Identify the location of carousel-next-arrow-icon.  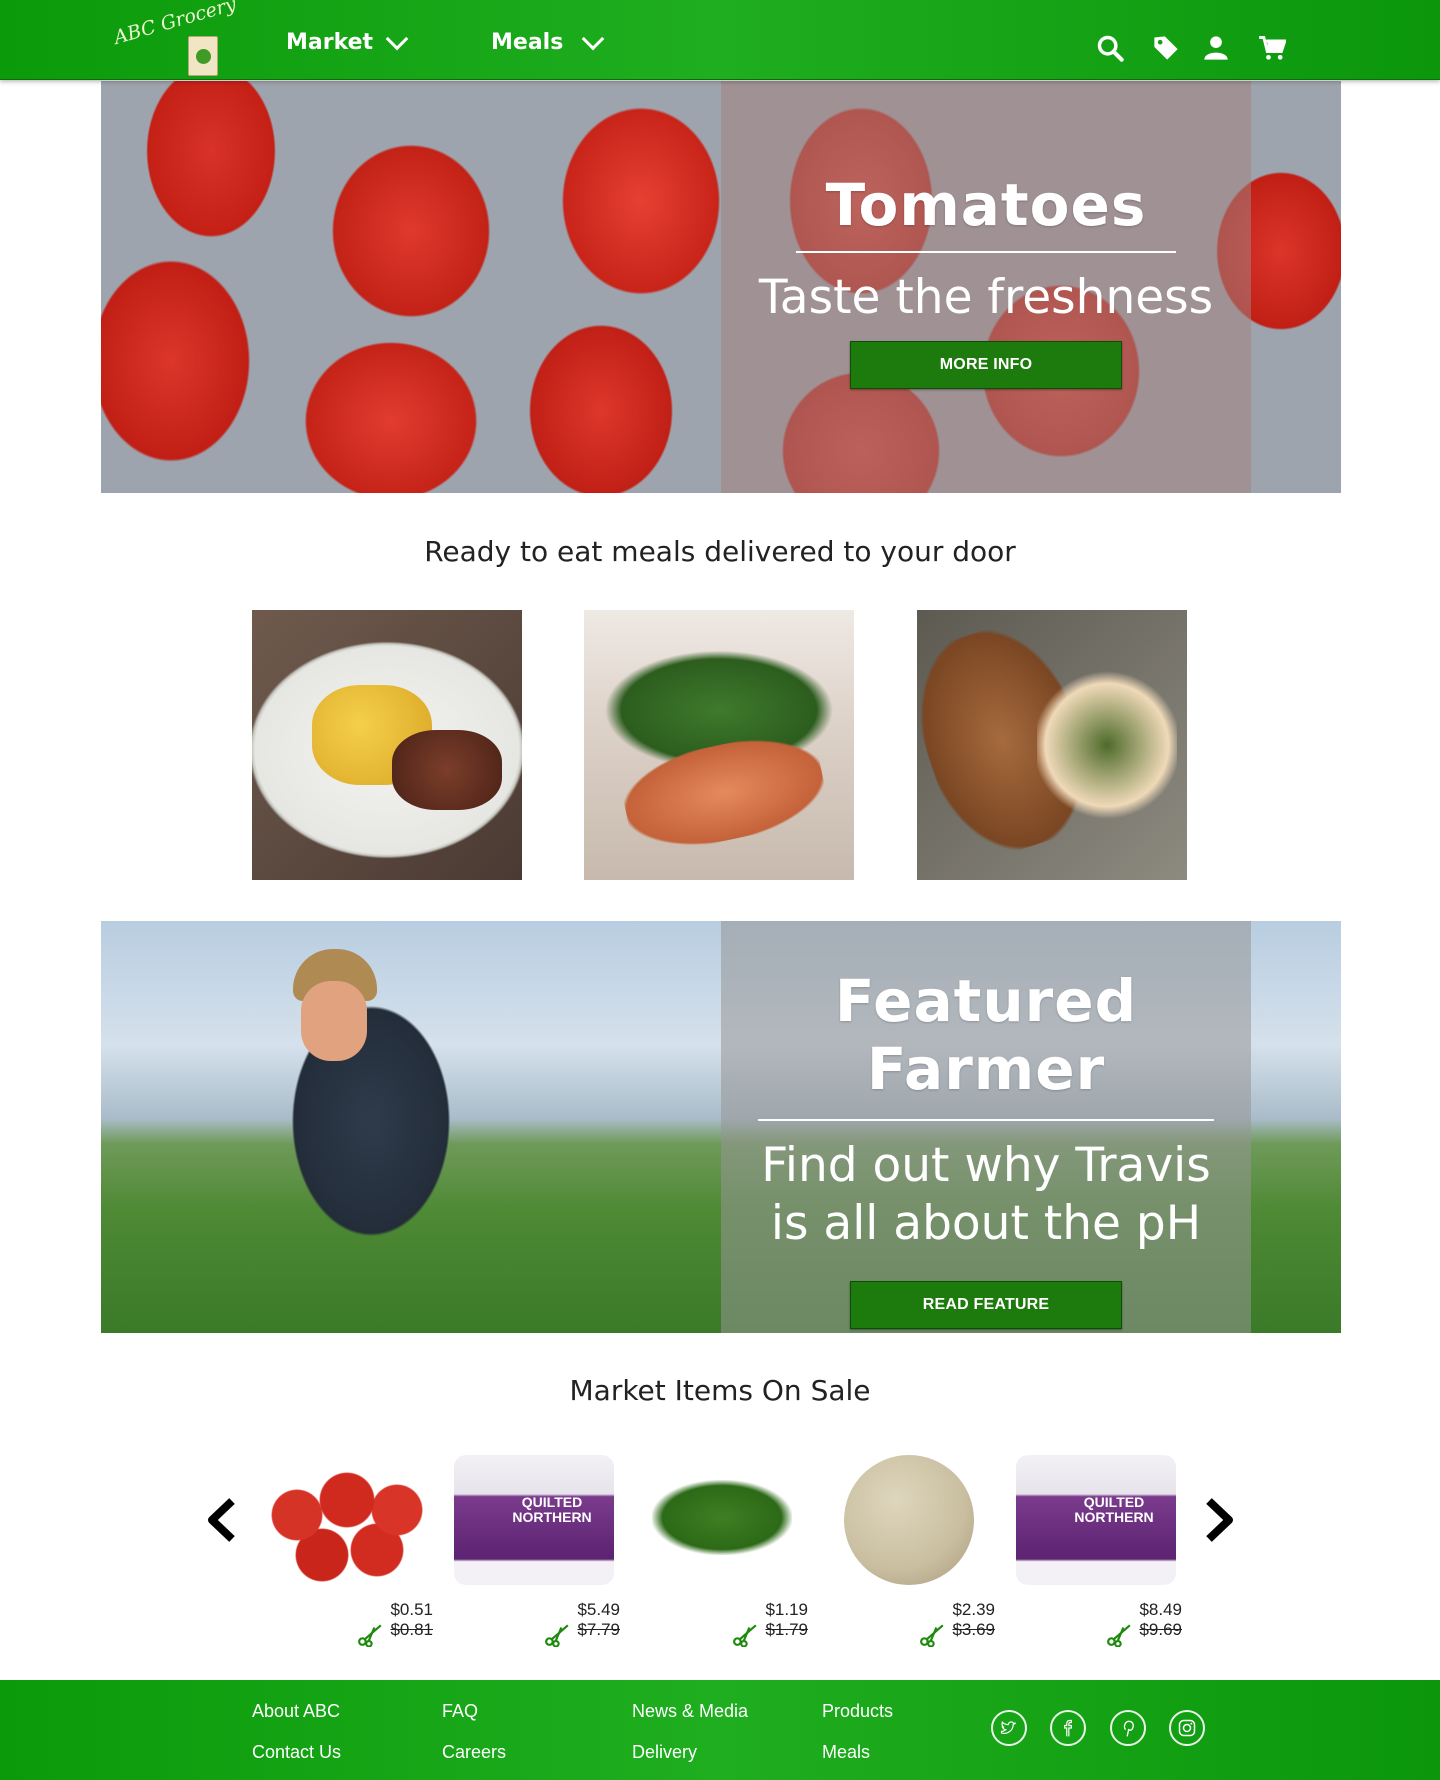
(1219, 1520).